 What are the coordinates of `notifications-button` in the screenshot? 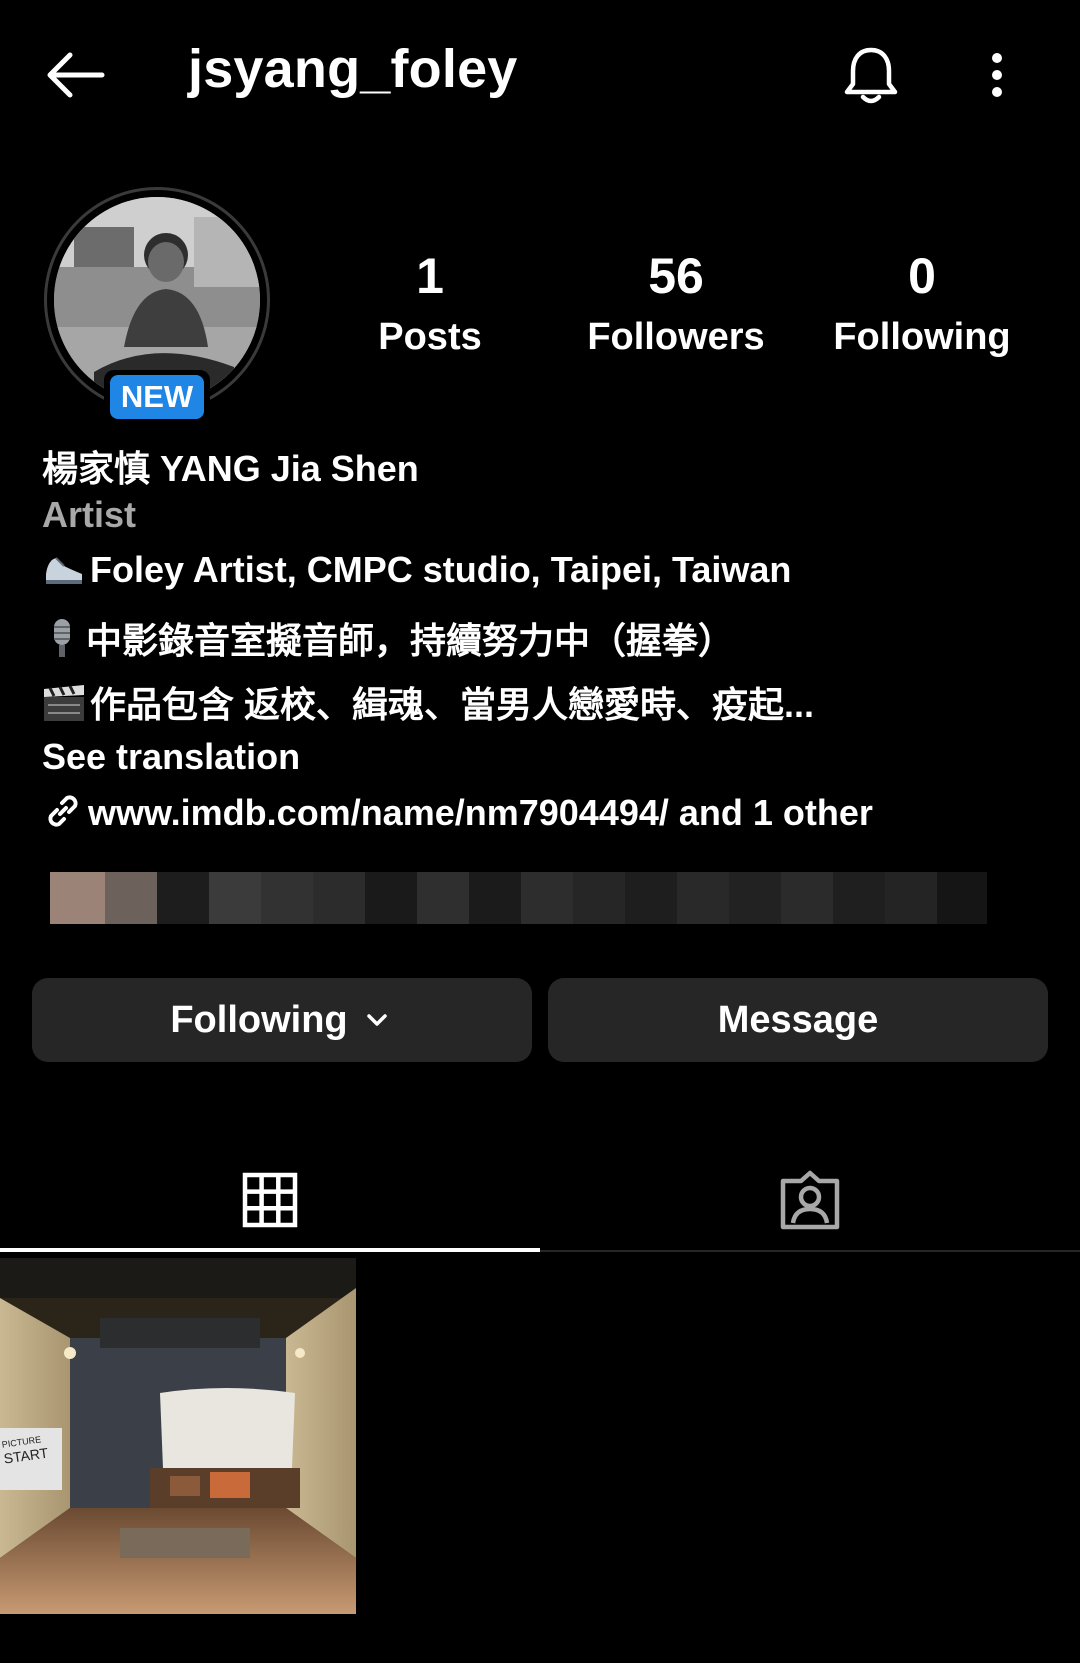 It's located at (871, 76).